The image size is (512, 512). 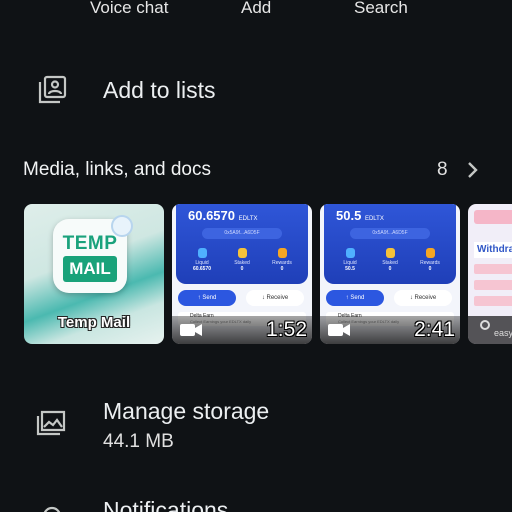 I want to click on chevron-right-icon, so click(x=472, y=170).